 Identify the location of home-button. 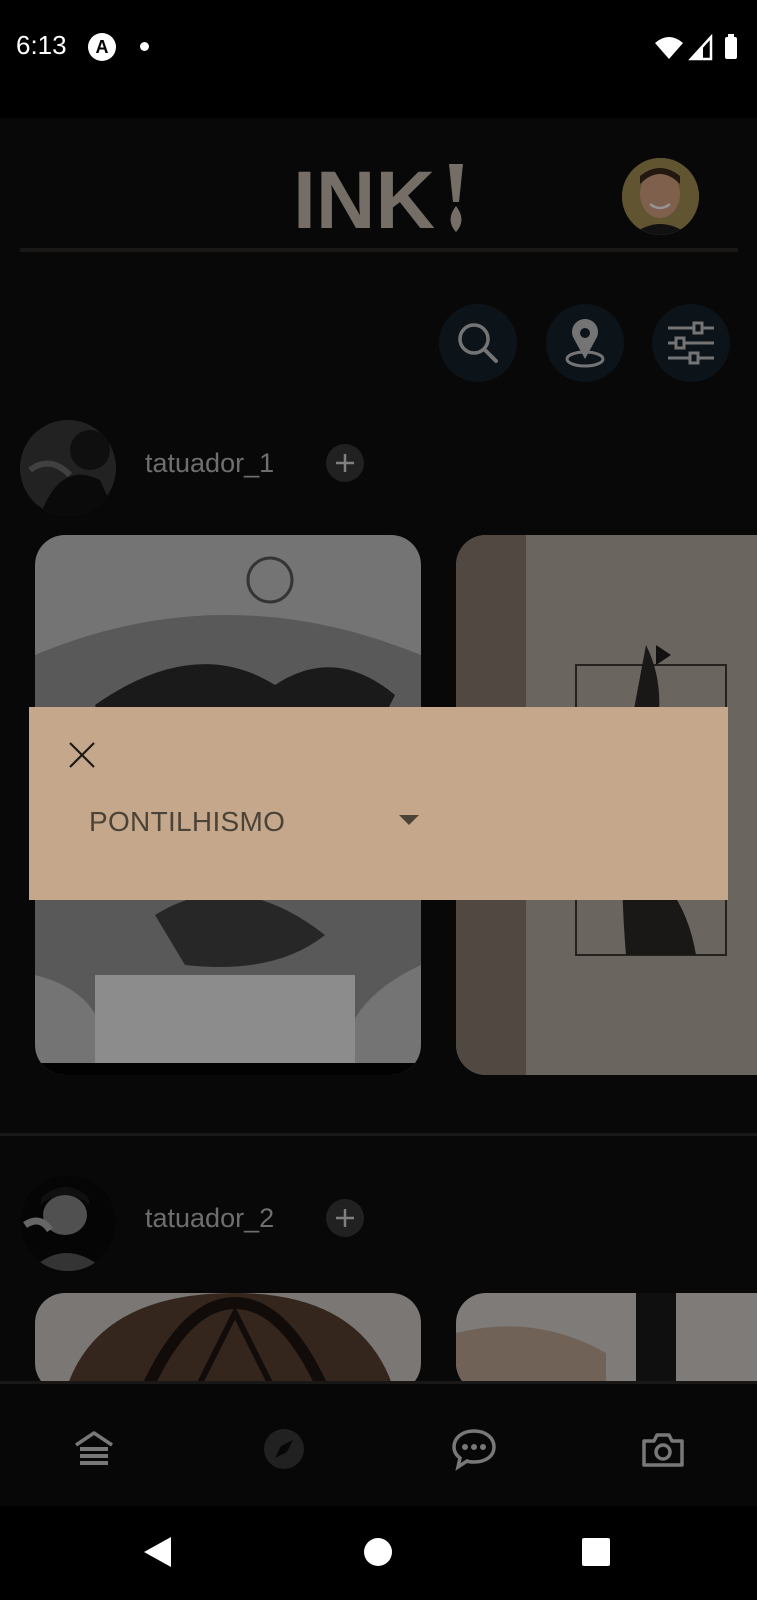
(378, 1552).